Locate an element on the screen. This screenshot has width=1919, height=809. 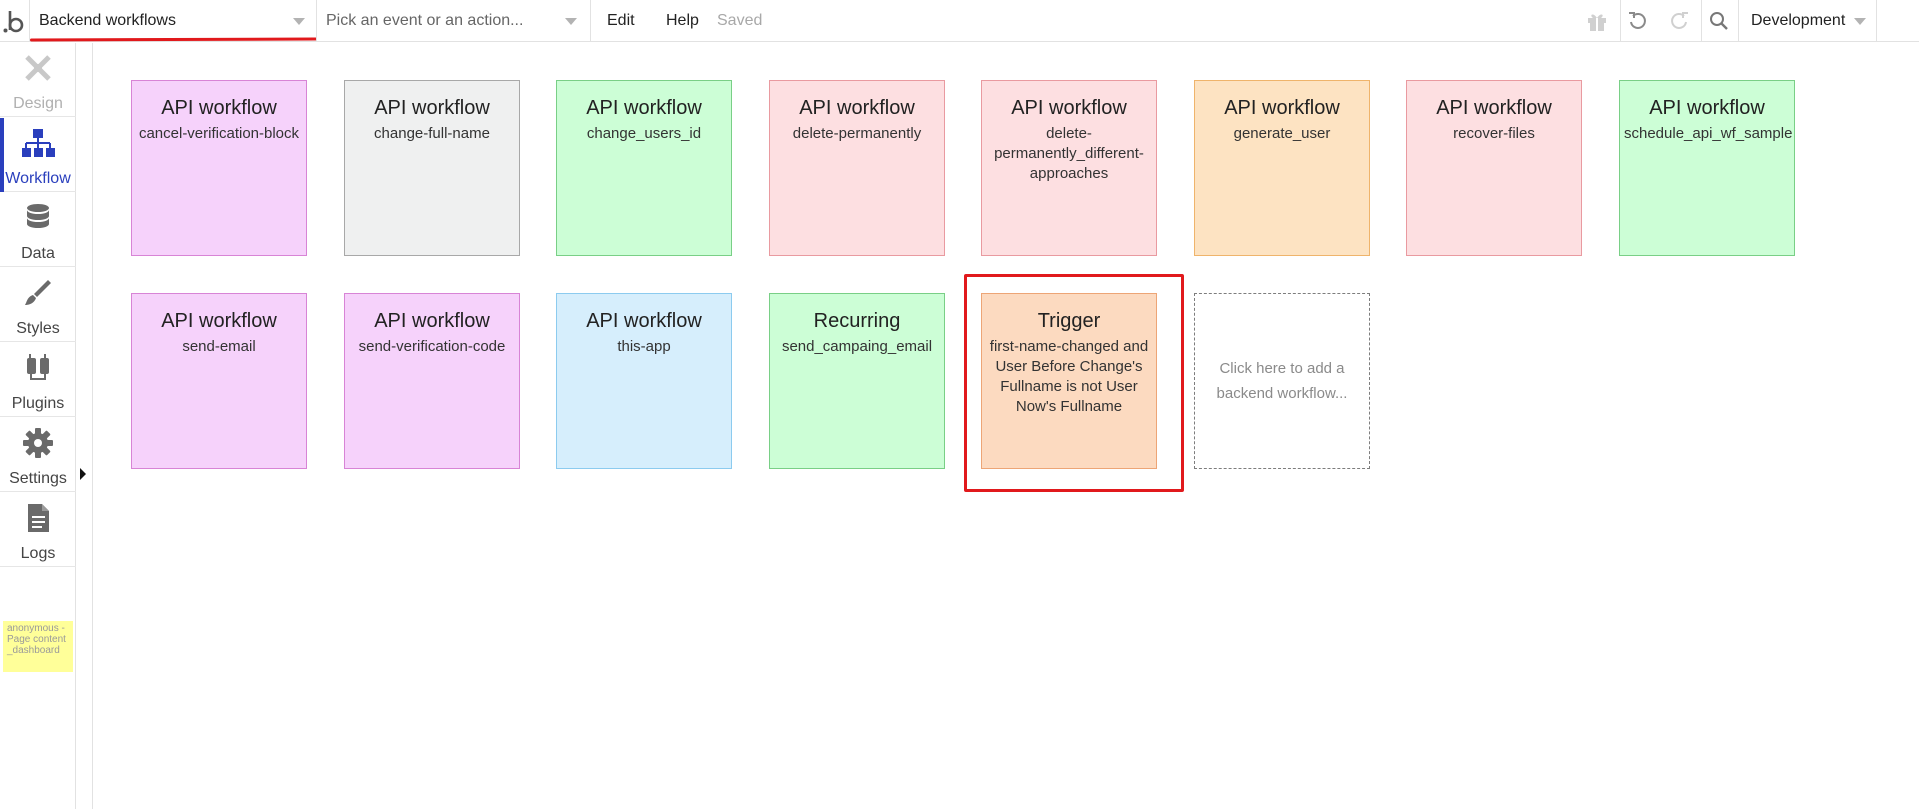
workflow-name: send-email is located at coordinates (219, 346).